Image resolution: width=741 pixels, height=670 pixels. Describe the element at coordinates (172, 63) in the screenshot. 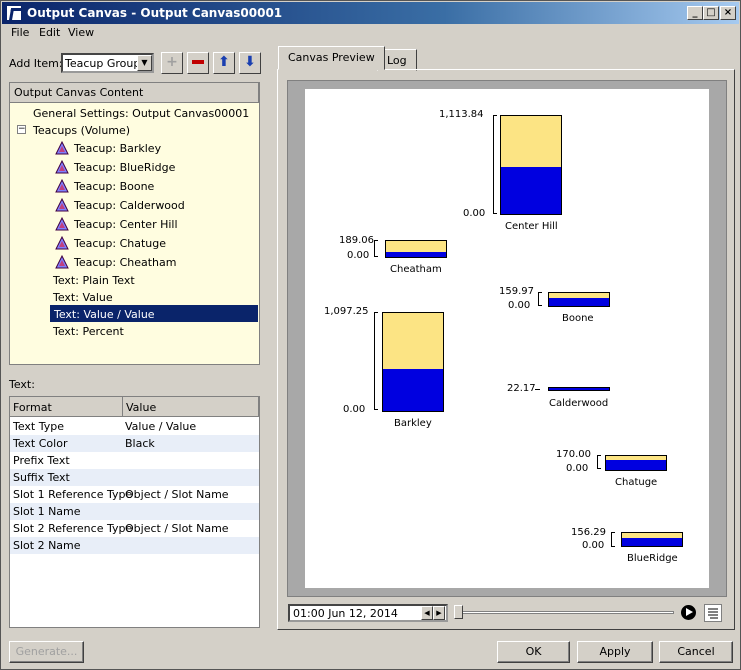

I see `add-button: +` at that location.